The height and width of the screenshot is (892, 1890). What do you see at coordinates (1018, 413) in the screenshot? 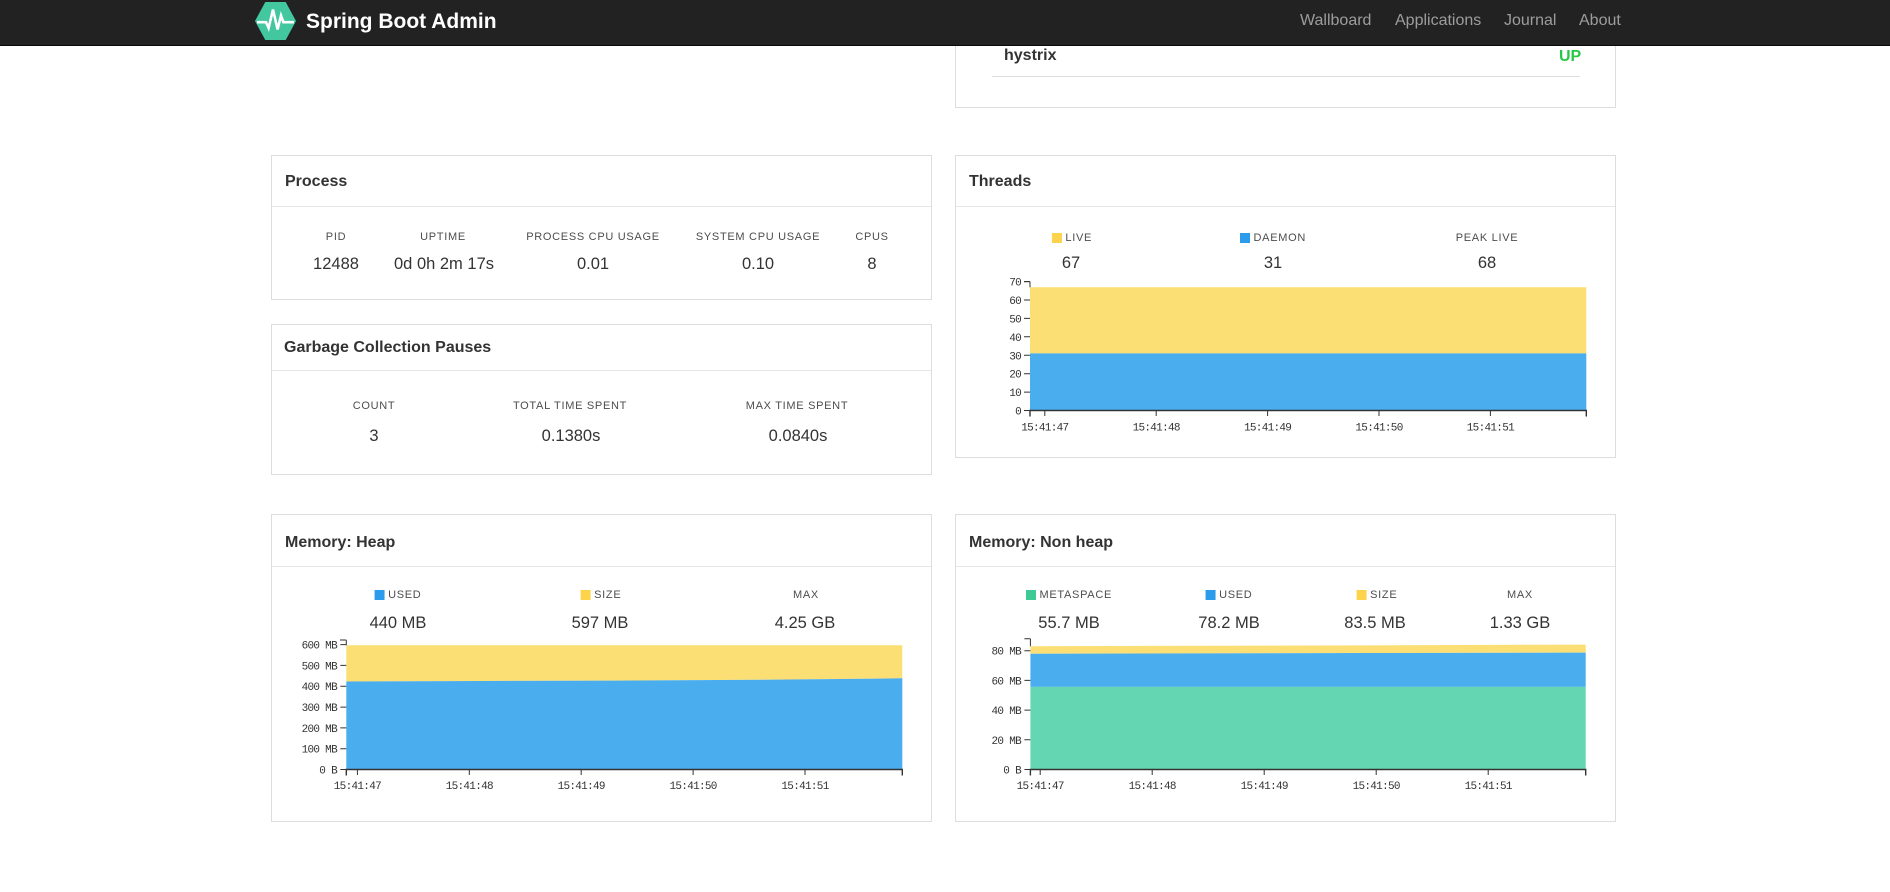
I see `svg-text: 0` at bounding box center [1018, 413].